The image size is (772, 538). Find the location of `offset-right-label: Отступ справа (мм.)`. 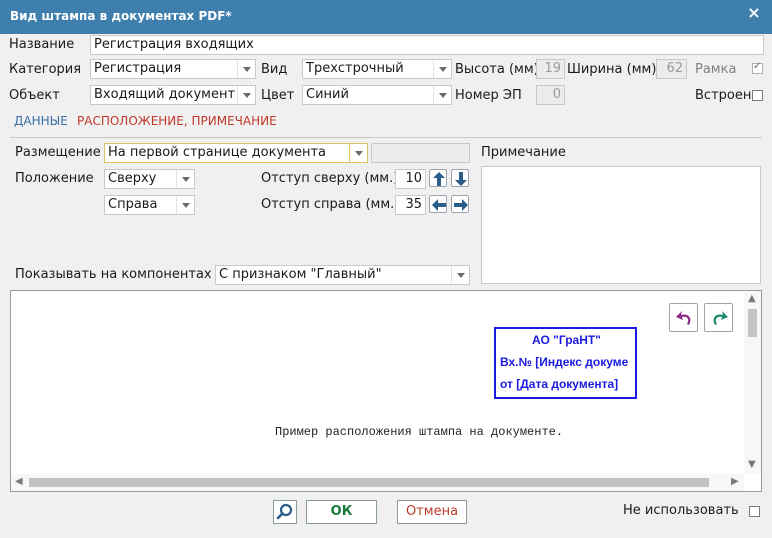

offset-right-label: Отступ справа (мм.) is located at coordinates (330, 204).